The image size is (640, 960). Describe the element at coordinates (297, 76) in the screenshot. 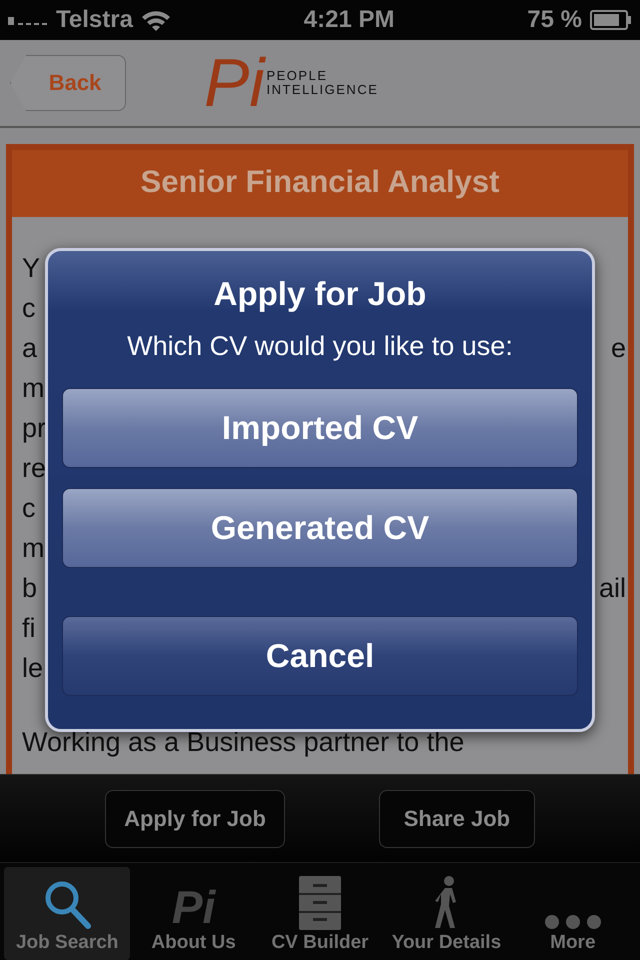

I see `logo-text: PEOPLE` at that location.